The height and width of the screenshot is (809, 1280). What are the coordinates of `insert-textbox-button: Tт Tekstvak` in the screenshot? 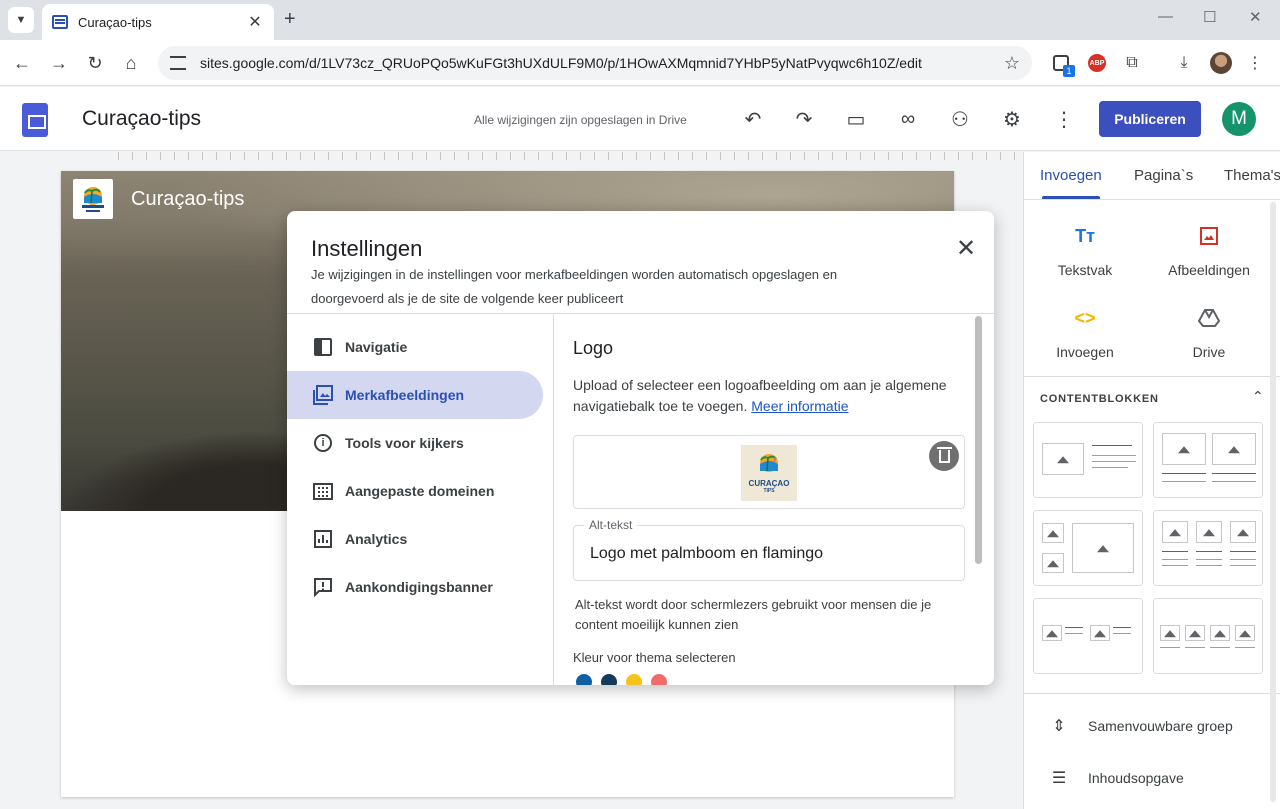 It's located at (1085, 251).